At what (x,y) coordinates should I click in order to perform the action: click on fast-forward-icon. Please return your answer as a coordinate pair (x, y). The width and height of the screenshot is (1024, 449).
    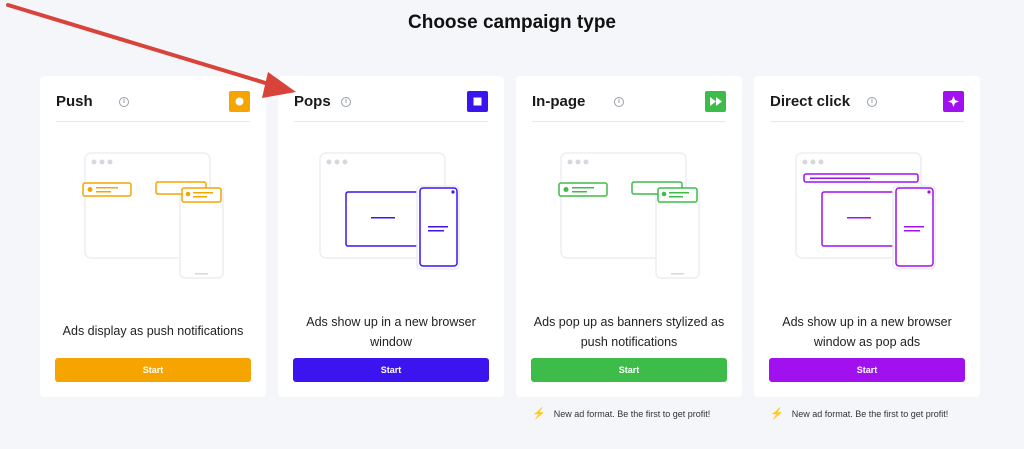
    Looking at the image, I should click on (715, 101).